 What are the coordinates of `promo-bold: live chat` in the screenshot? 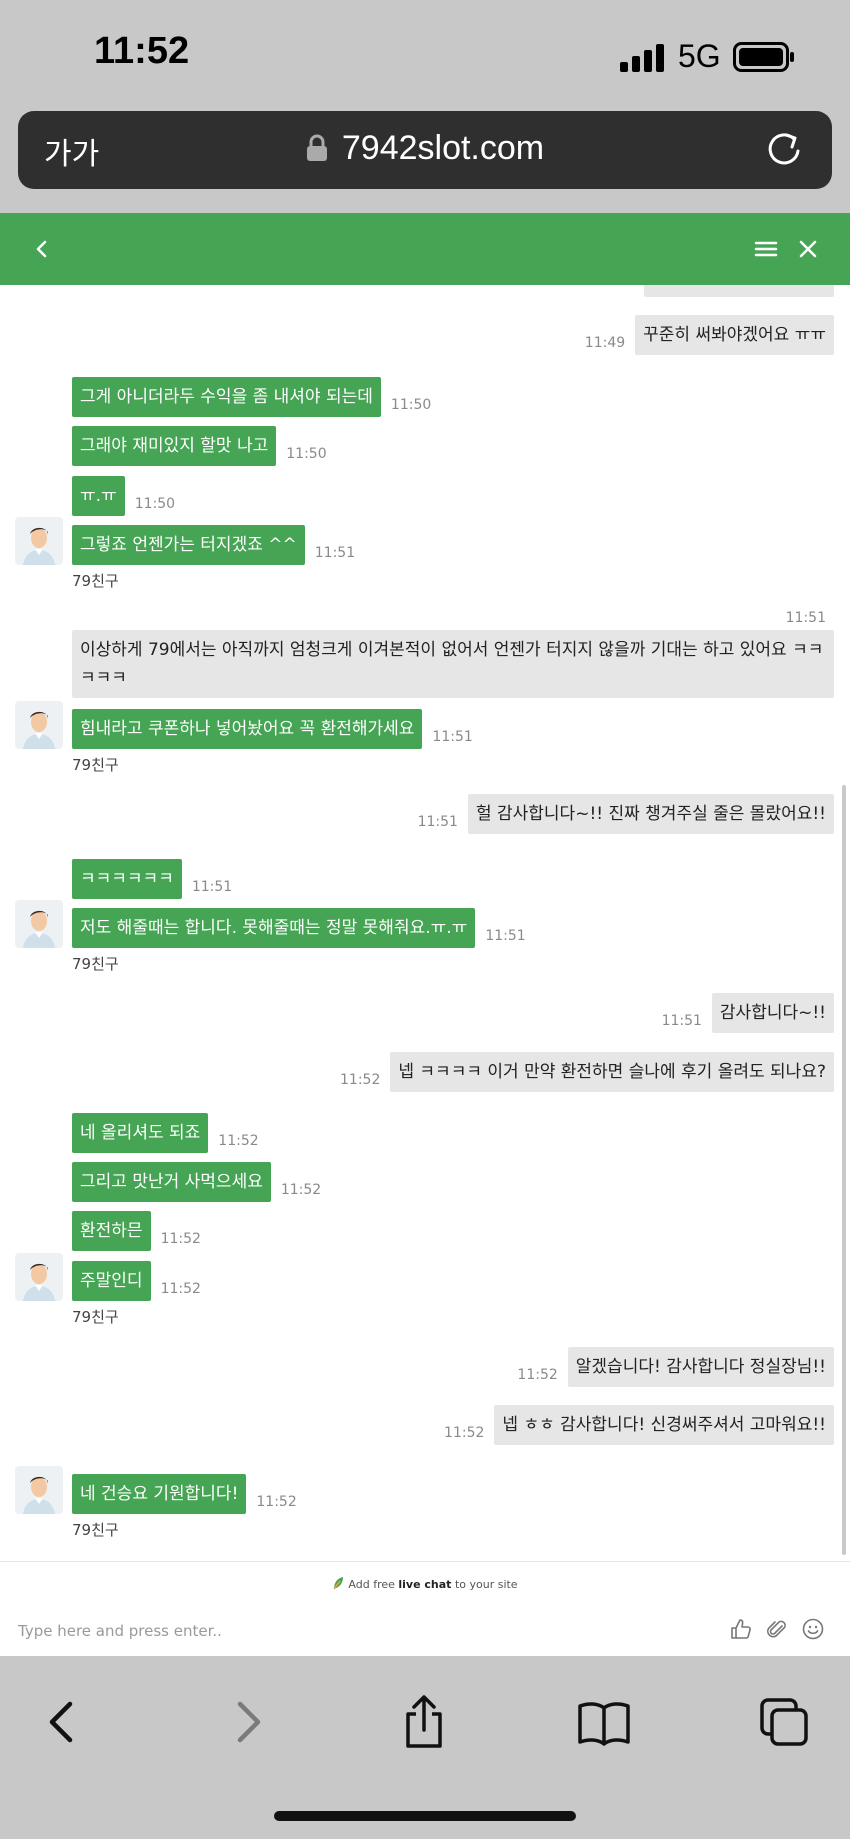 It's located at (425, 1584).